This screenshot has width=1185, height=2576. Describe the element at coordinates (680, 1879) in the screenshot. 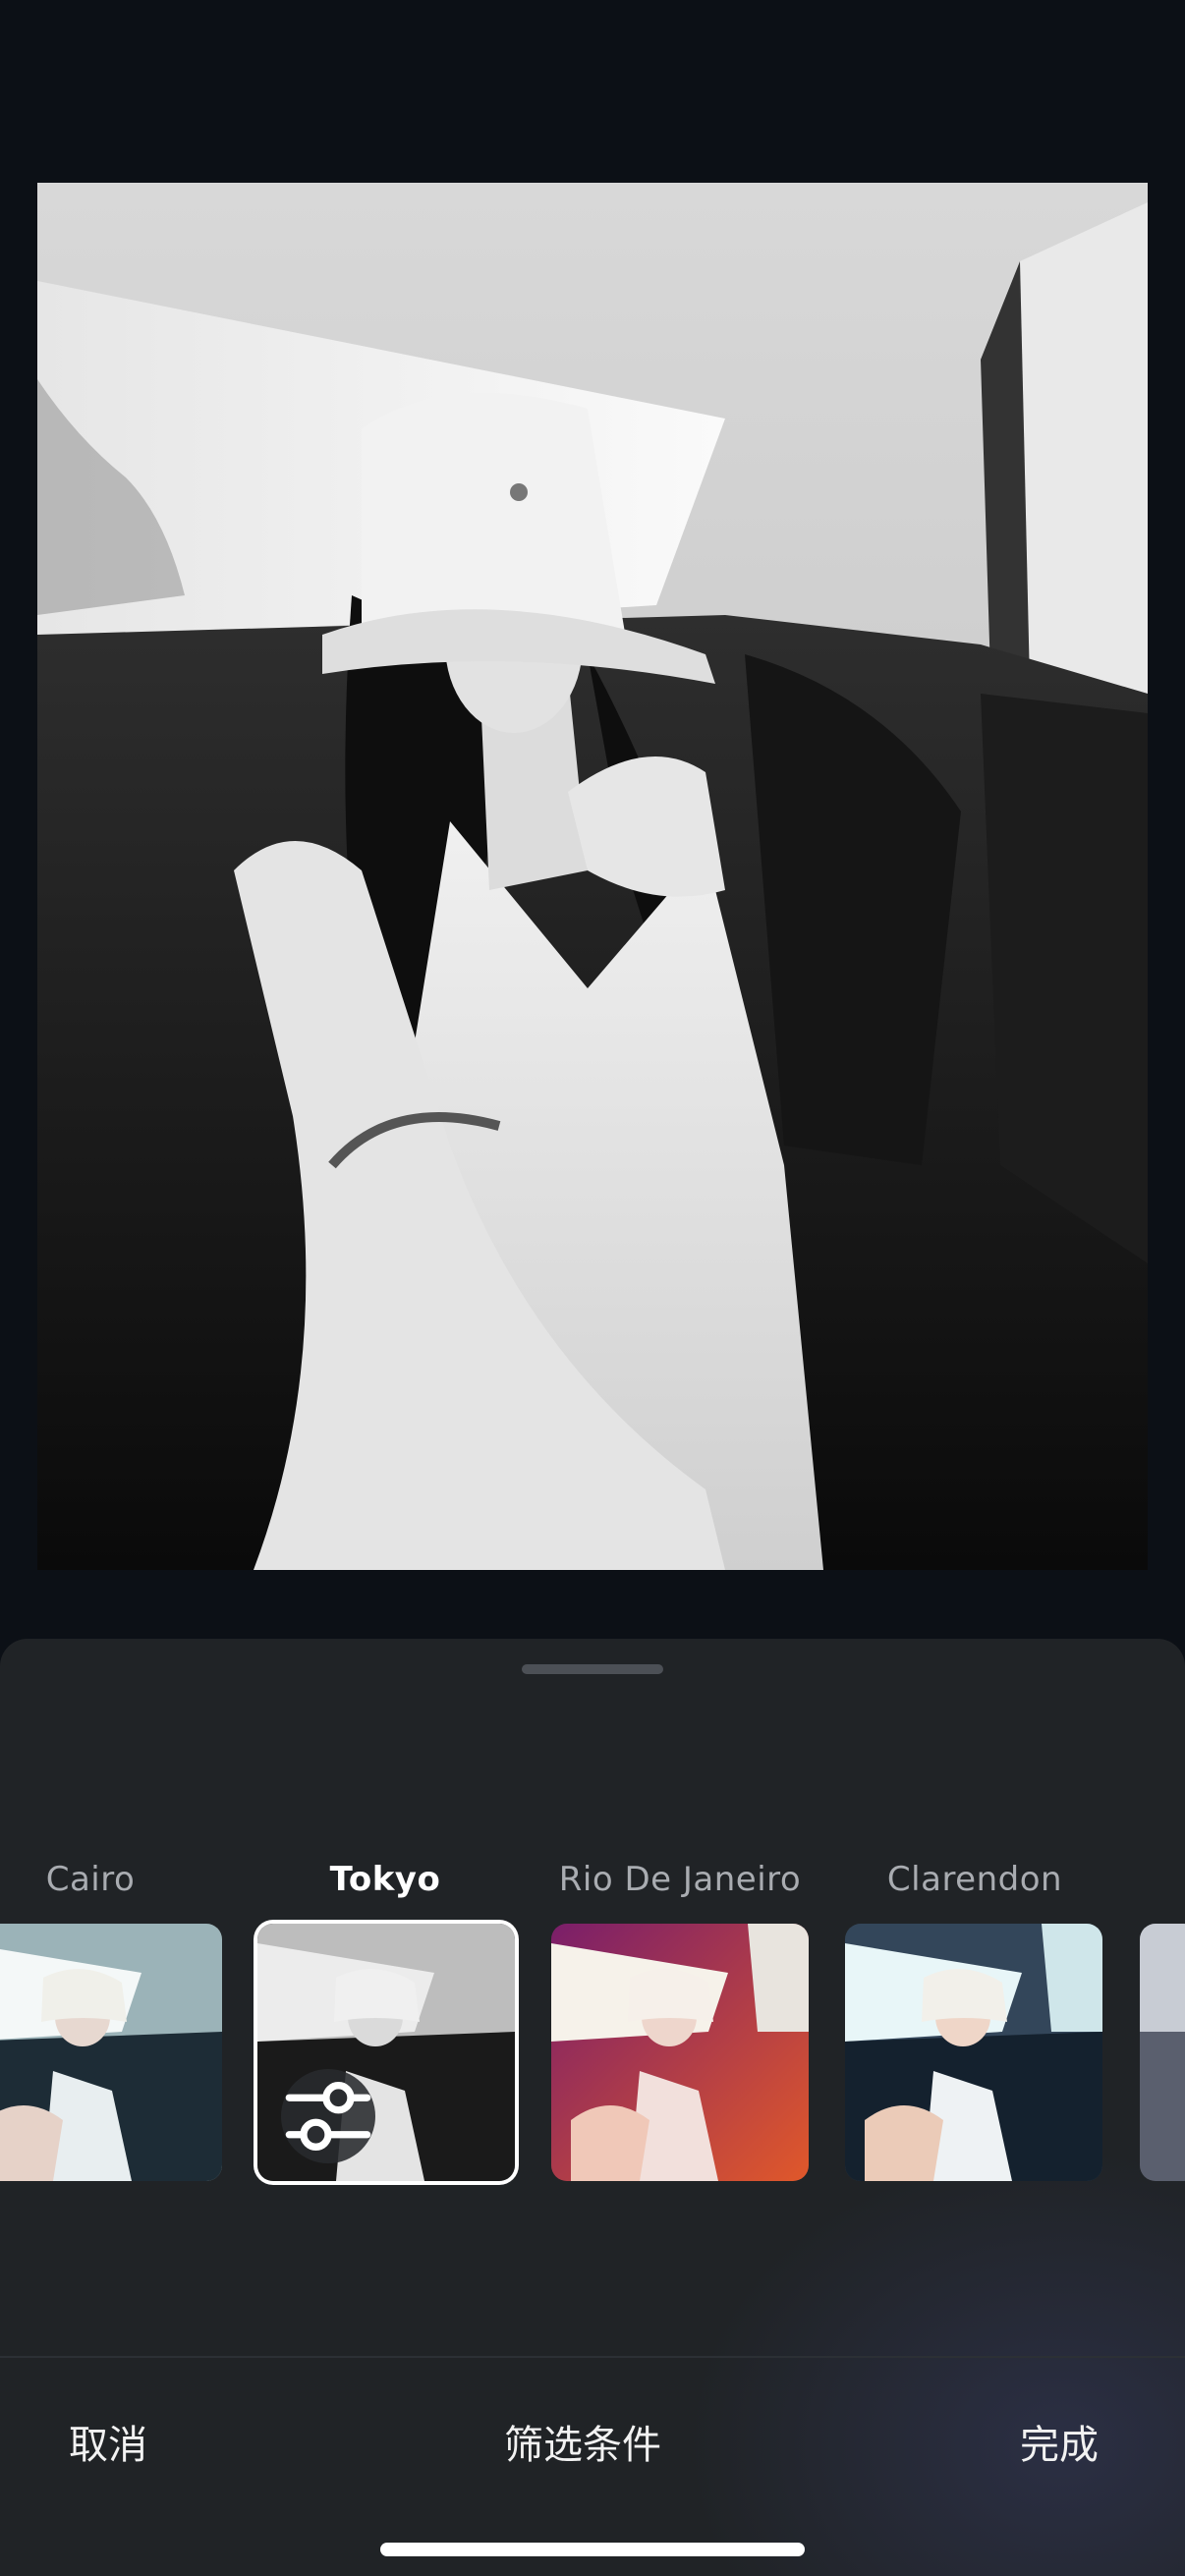

I see `filter-label-rio-de-janeiro: Rio De Janeiro` at that location.